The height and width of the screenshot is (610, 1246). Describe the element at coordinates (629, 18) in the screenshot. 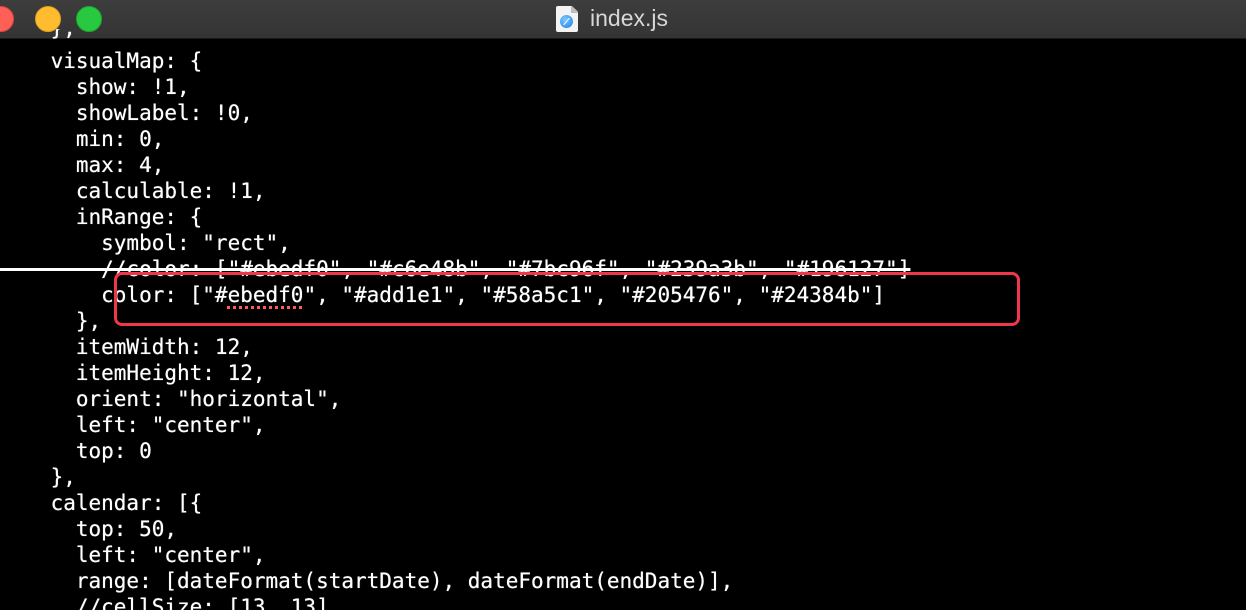

I see `window-title: index.js` at that location.